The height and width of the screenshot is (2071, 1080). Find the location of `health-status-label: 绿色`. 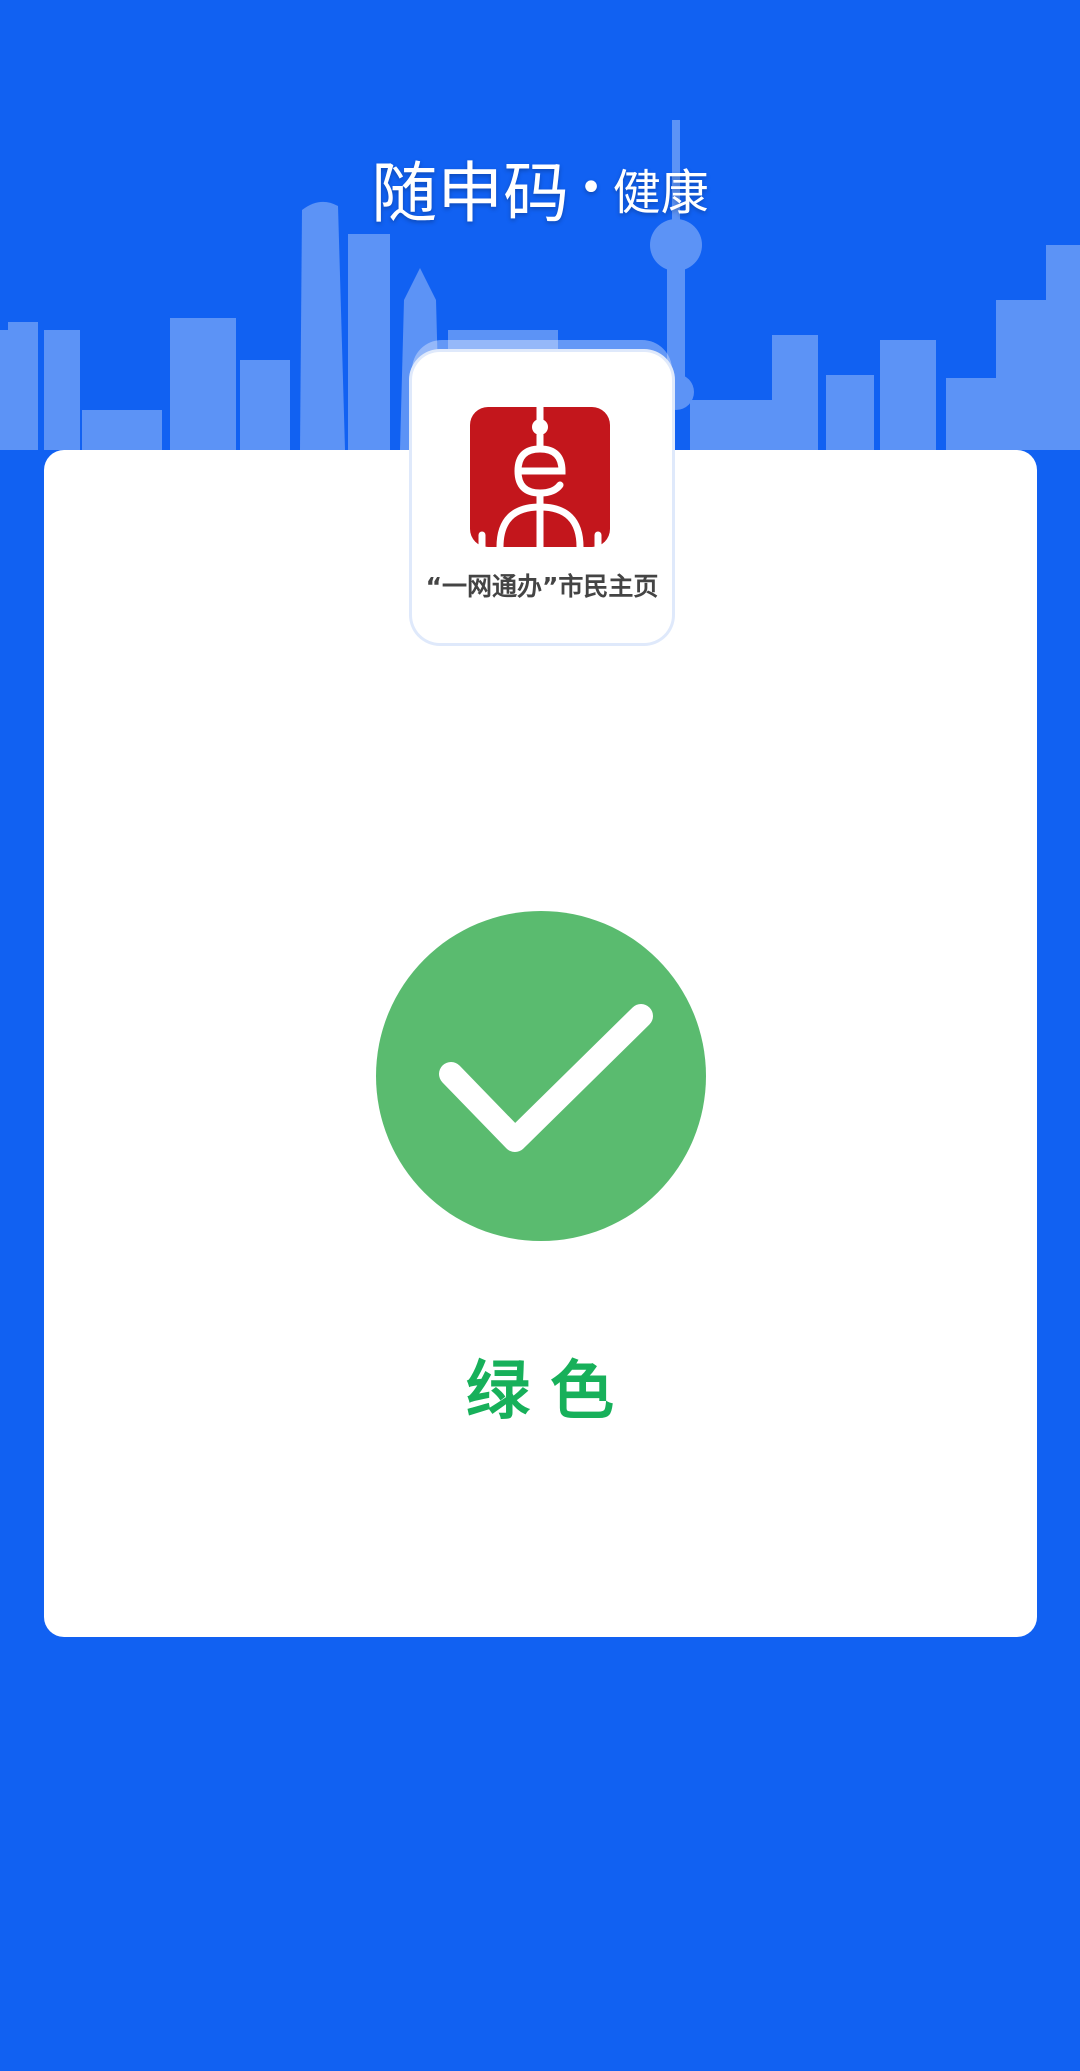

health-status-label: 绿色 is located at coordinates (550, 1392).